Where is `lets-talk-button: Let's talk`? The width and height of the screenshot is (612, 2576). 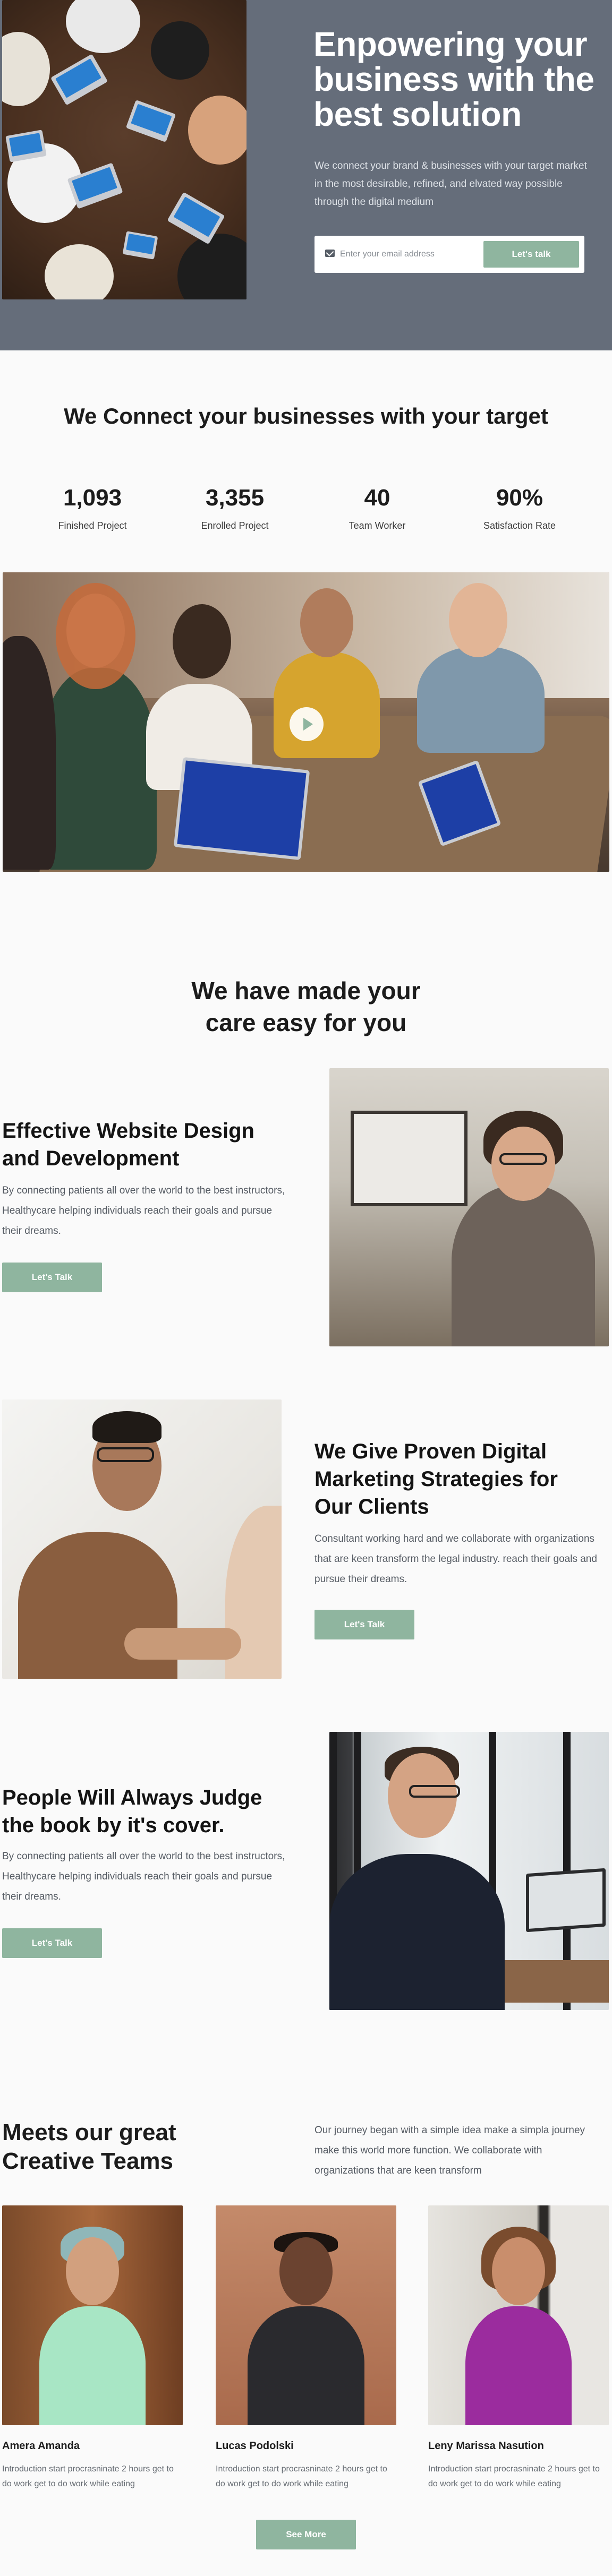
lets-talk-button: Let's talk is located at coordinates (531, 255).